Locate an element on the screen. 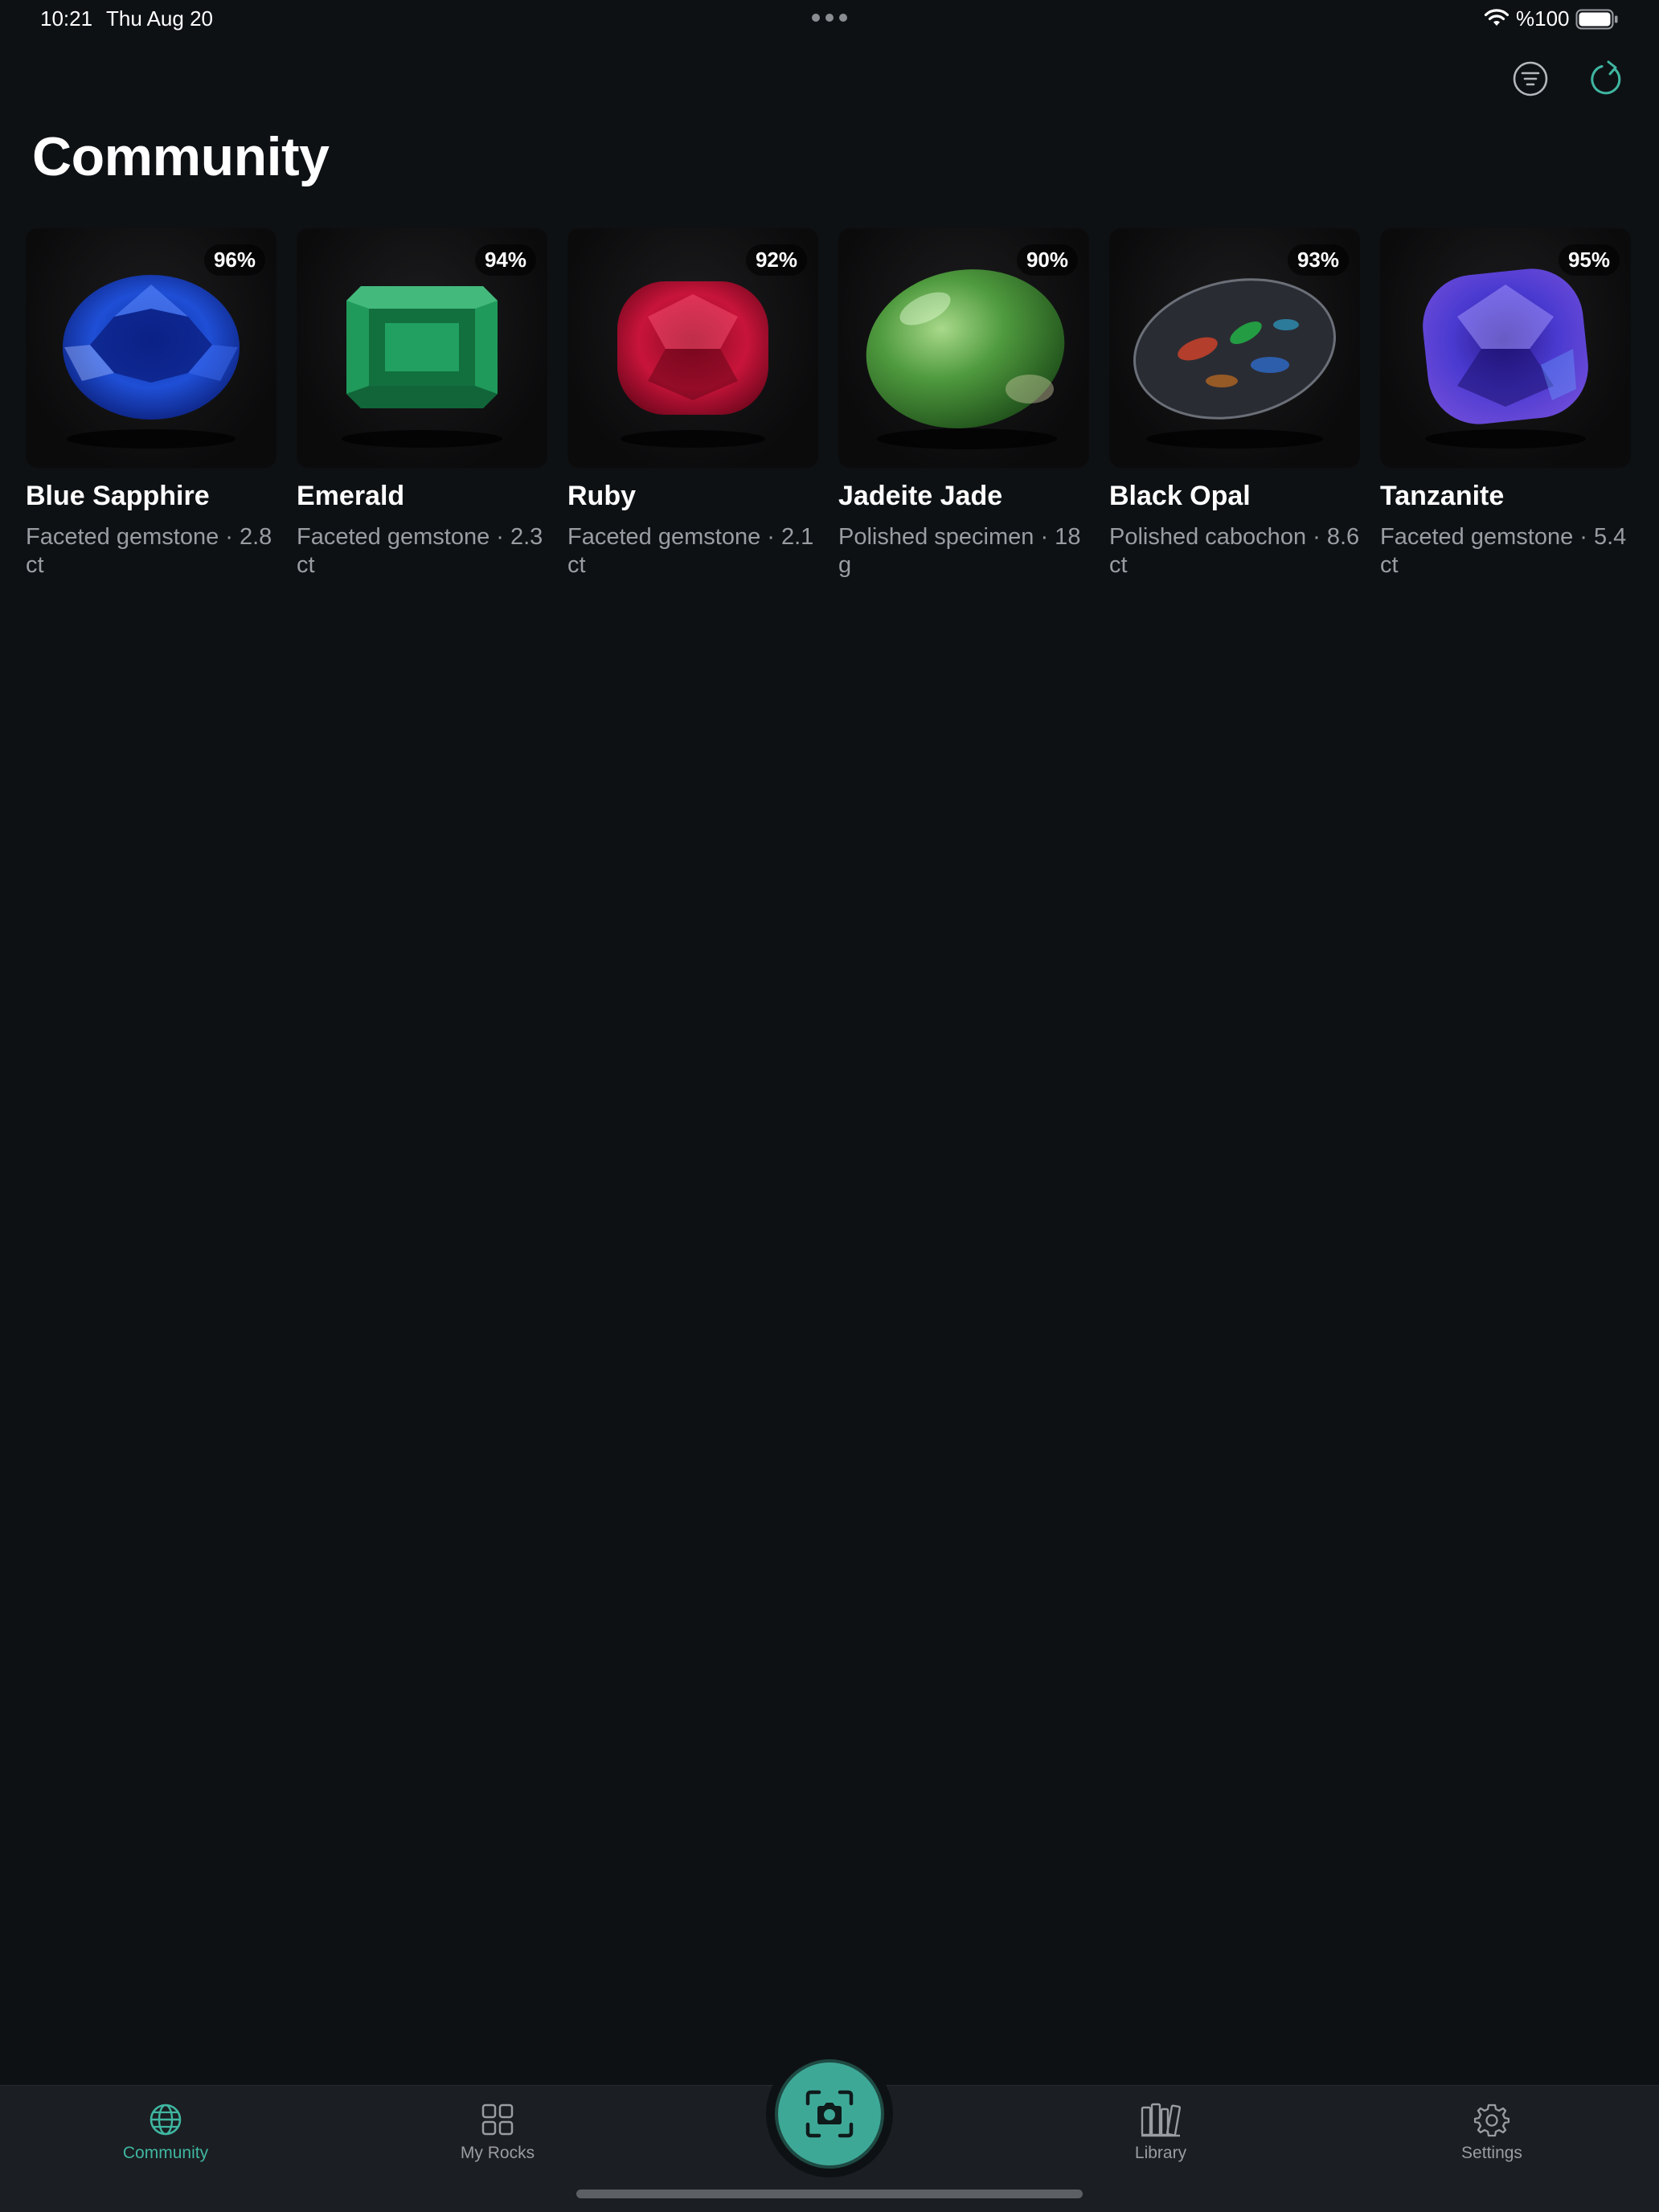  tab-my-rocks: My Rocks is located at coordinates (497, 2130).